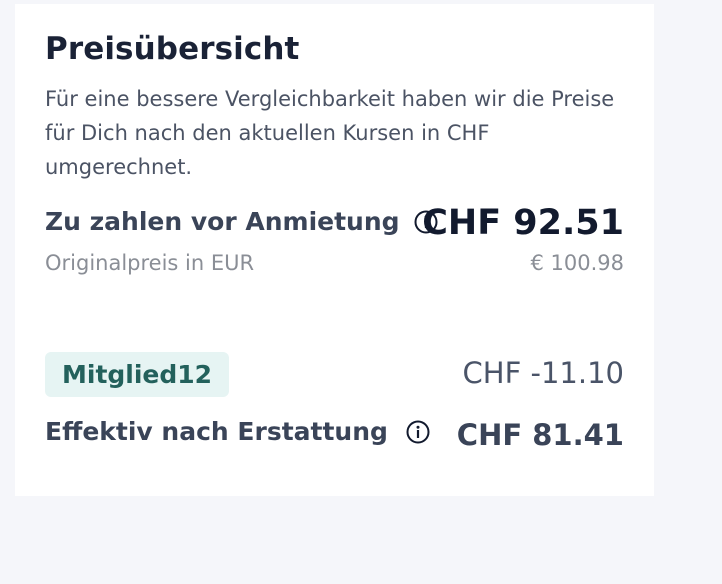  Describe the element at coordinates (150, 263) in the screenshot. I see `original-price-label: Originalpreis in EUR` at that location.